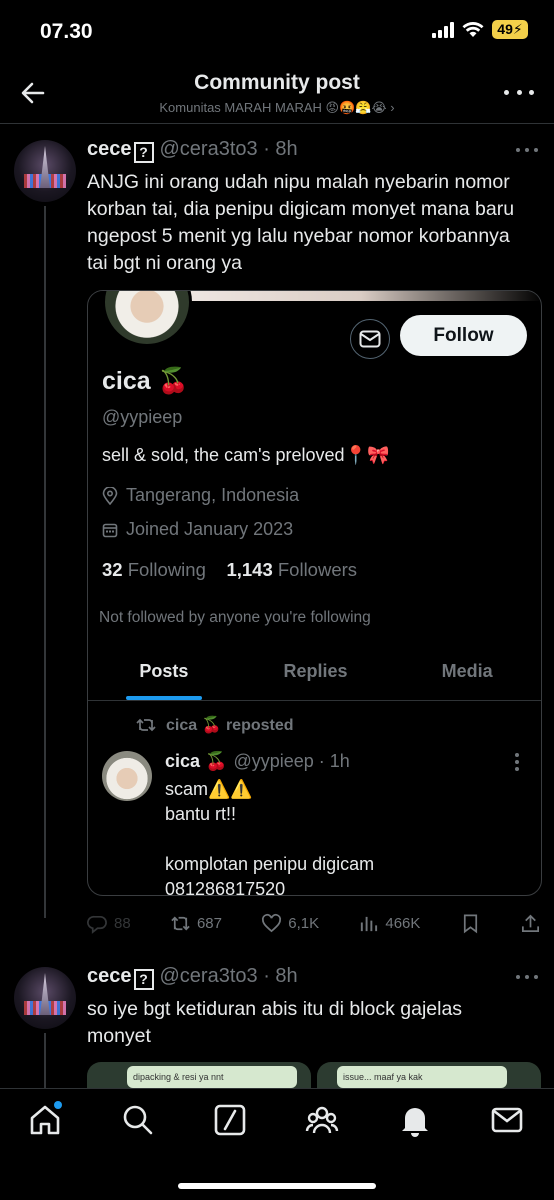 This screenshot has height=1200, width=554. What do you see at coordinates (369, 923) in the screenshot?
I see `views-icon` at bounding box center [369, 923].